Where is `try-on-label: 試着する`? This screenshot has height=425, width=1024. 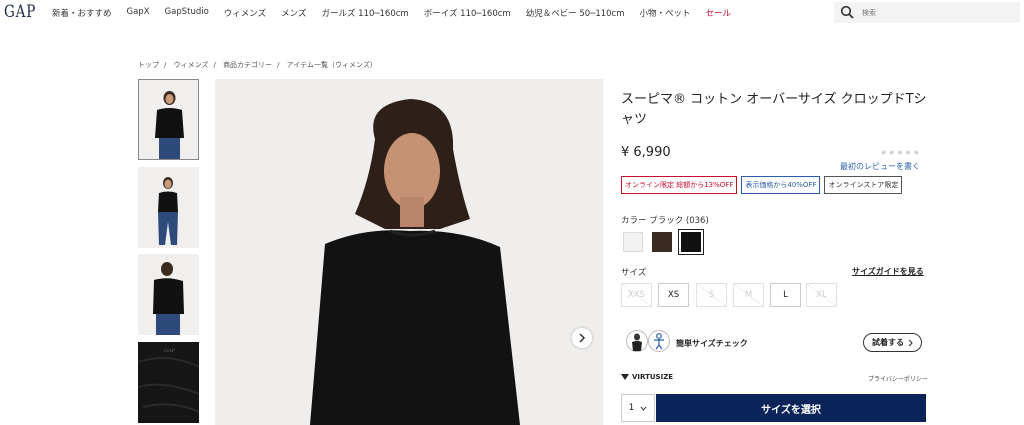
try-on-label: 試着する is located at coordinates (888, 342).